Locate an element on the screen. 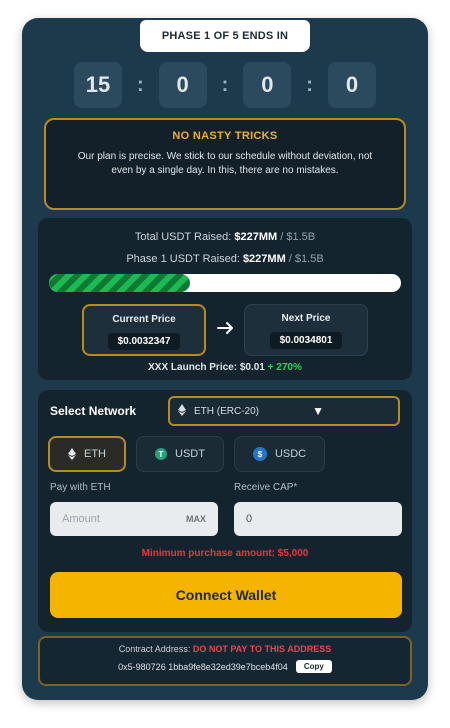 The height and width of the screenshot is (728, 450). token-usdt-button: T USDT is located at coordinates (180, 454).